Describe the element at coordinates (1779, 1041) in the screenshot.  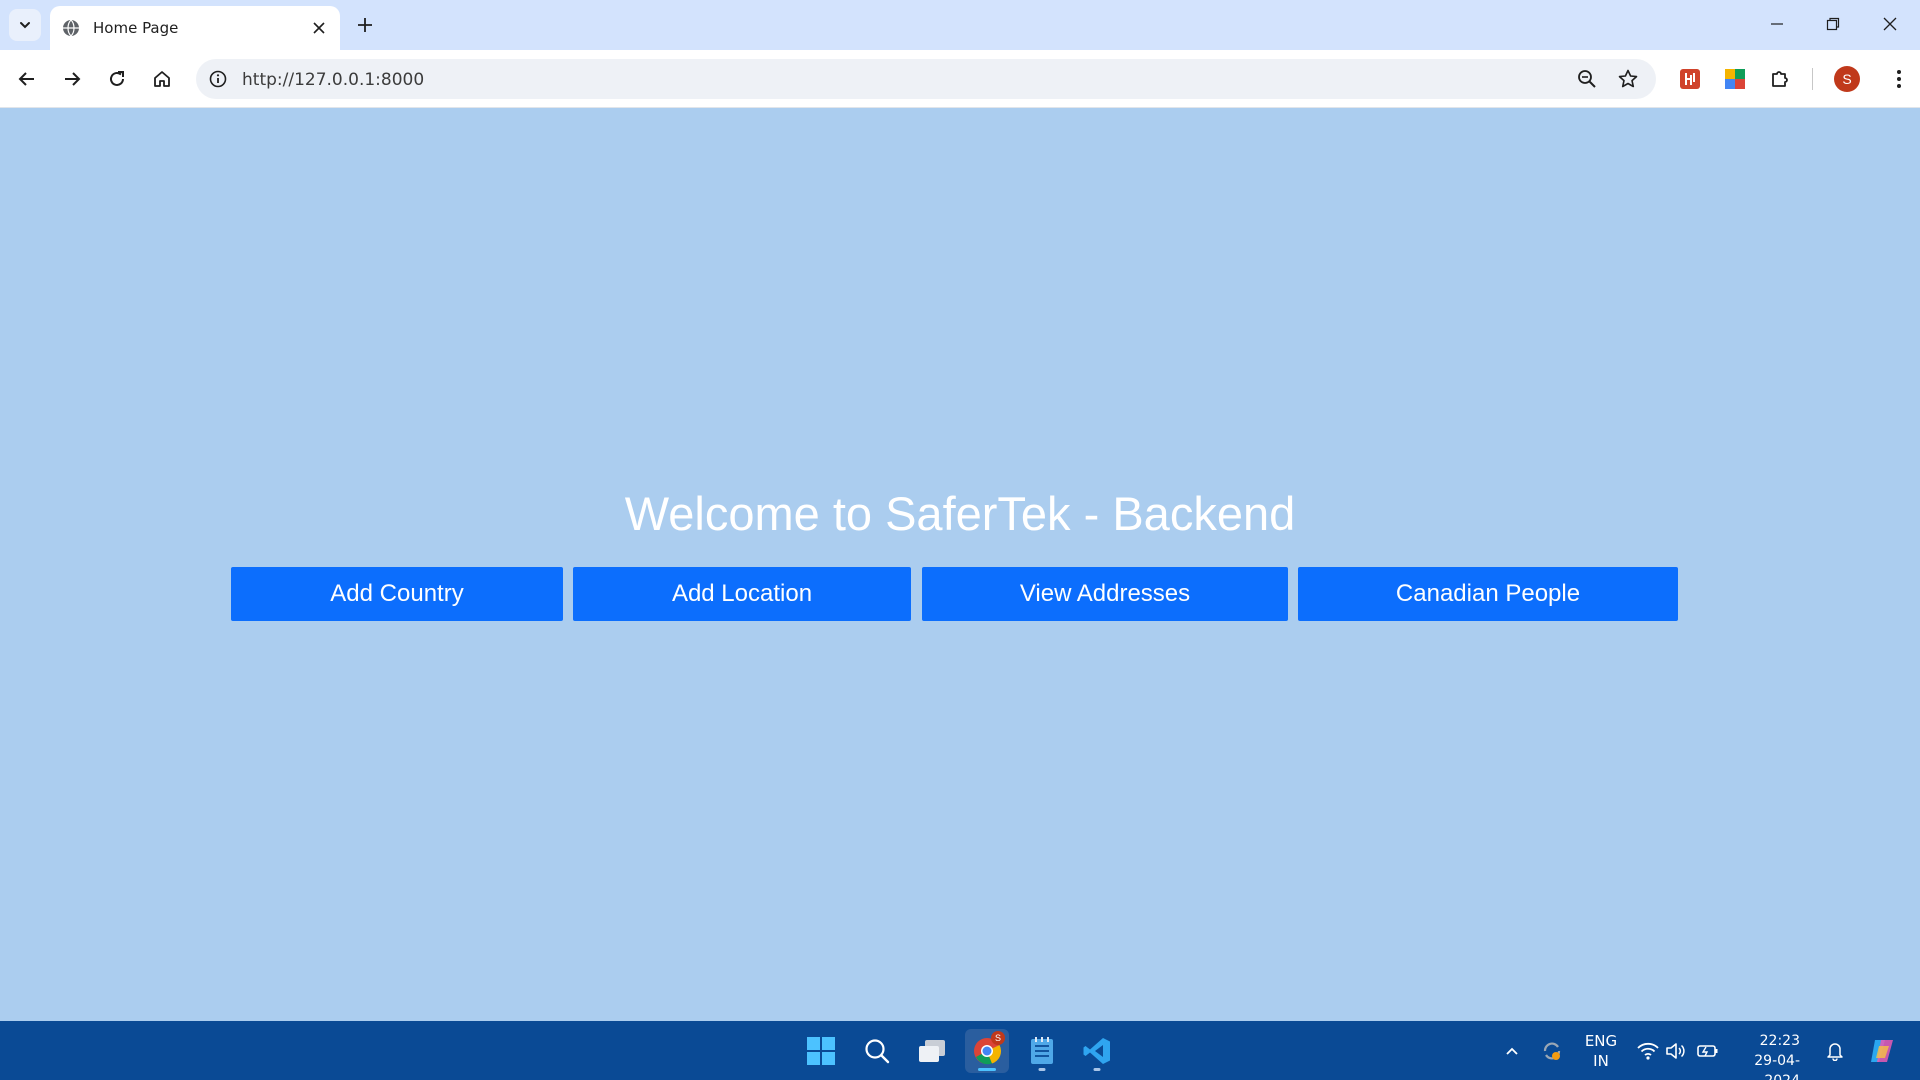
I see `clock-time: 22:23` at that location.